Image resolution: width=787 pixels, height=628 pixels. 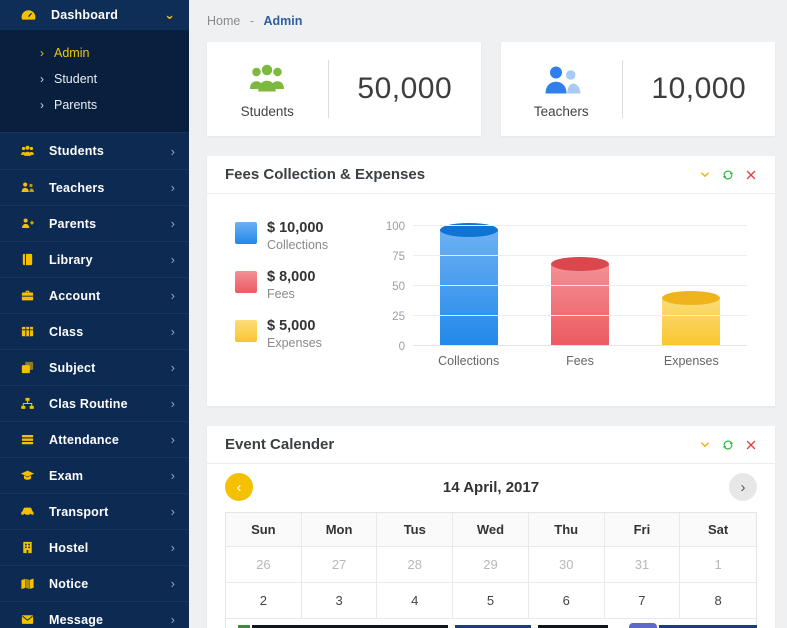 What do you see at coordinates (491, 623) in the screenshot?
I see `calendar-partial-week` at bounding box center [491, 623].